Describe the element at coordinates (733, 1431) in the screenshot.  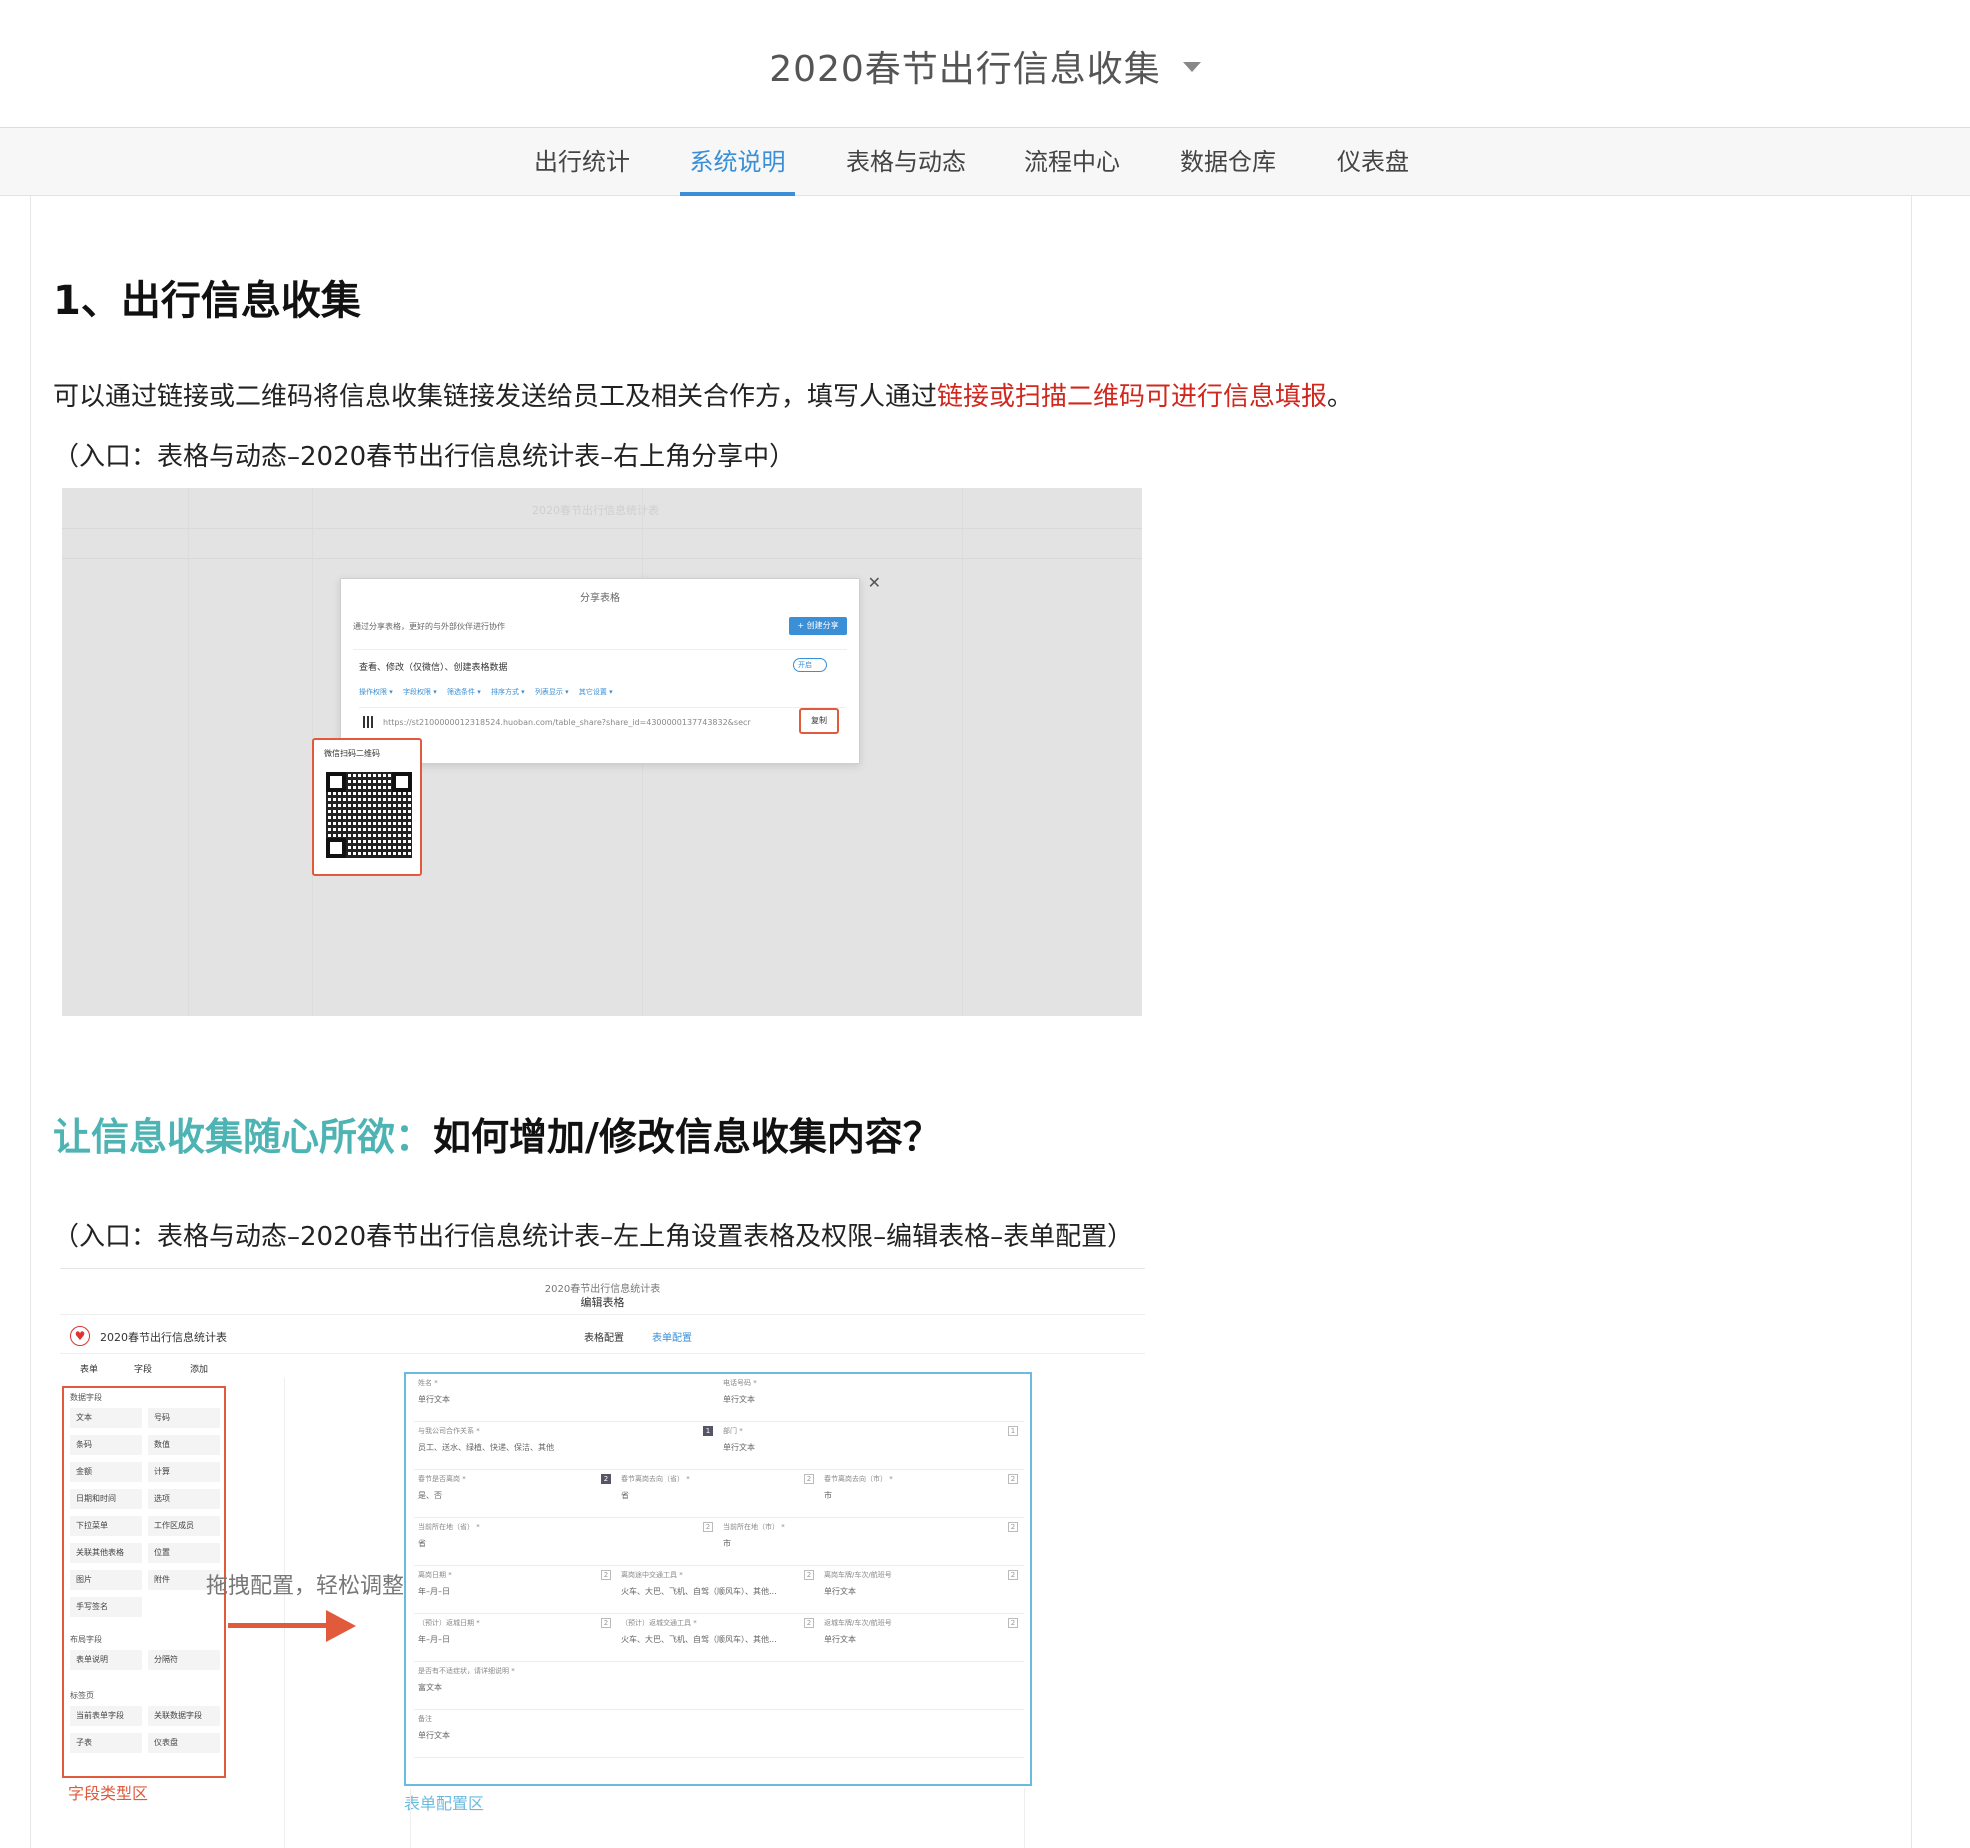
I see `cell-label: 部门 *` at that location.